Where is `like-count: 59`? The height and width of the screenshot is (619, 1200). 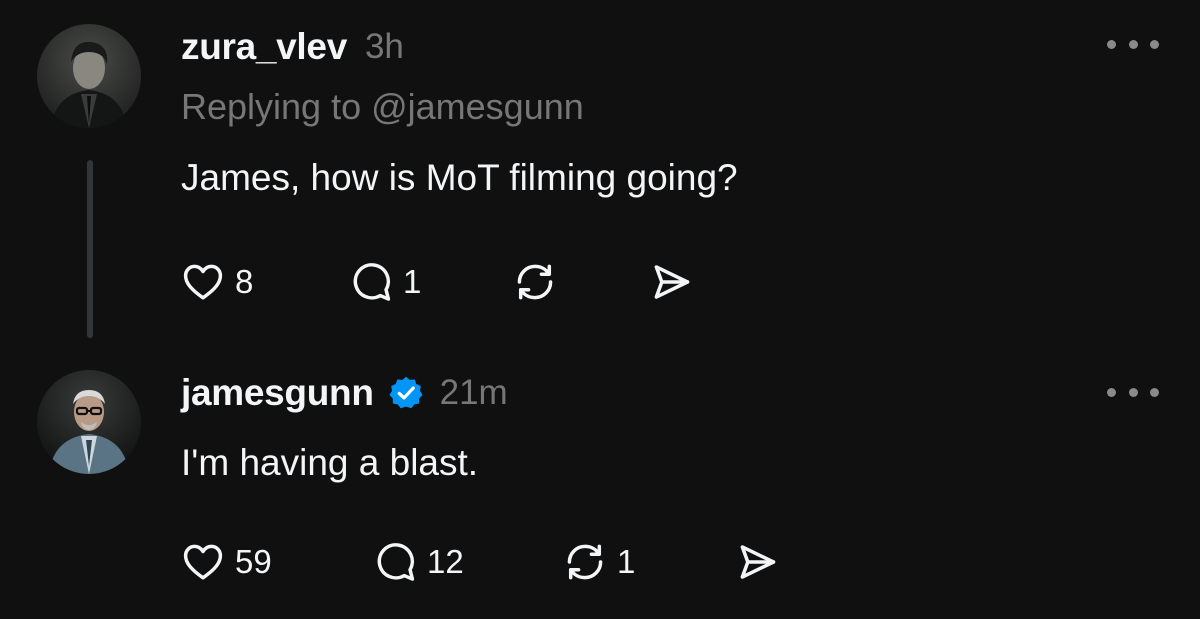 like-count: 59 is located at coordinates (253, 561).